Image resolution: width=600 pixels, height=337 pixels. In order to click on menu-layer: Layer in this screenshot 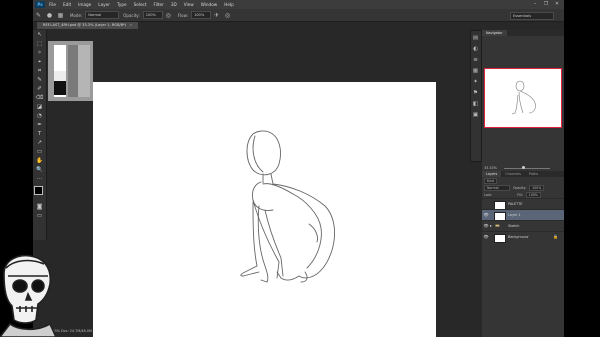, I will do `click(104, 4)`.